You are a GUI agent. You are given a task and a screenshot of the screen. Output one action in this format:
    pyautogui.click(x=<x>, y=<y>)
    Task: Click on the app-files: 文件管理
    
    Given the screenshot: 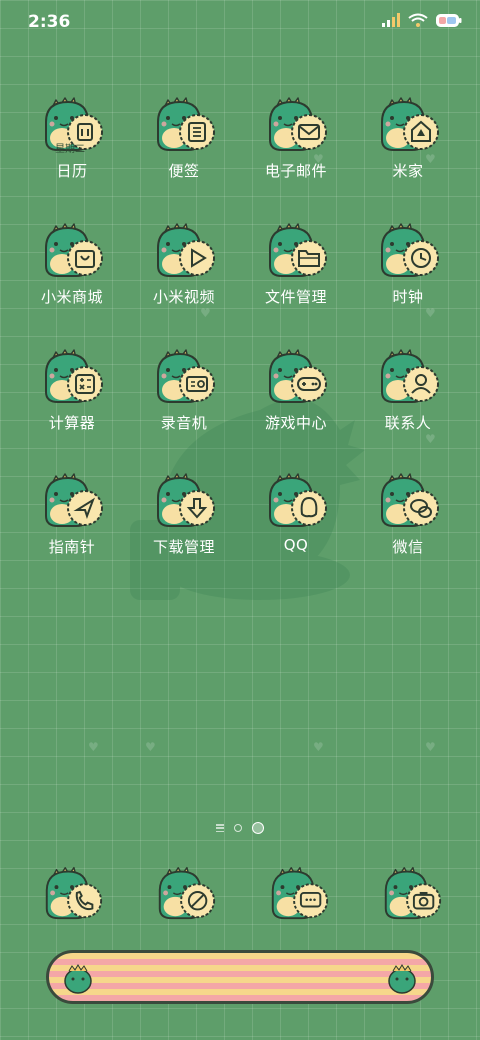 What is the action you would take?
    pyautogui.click(x=296, y=269)
    